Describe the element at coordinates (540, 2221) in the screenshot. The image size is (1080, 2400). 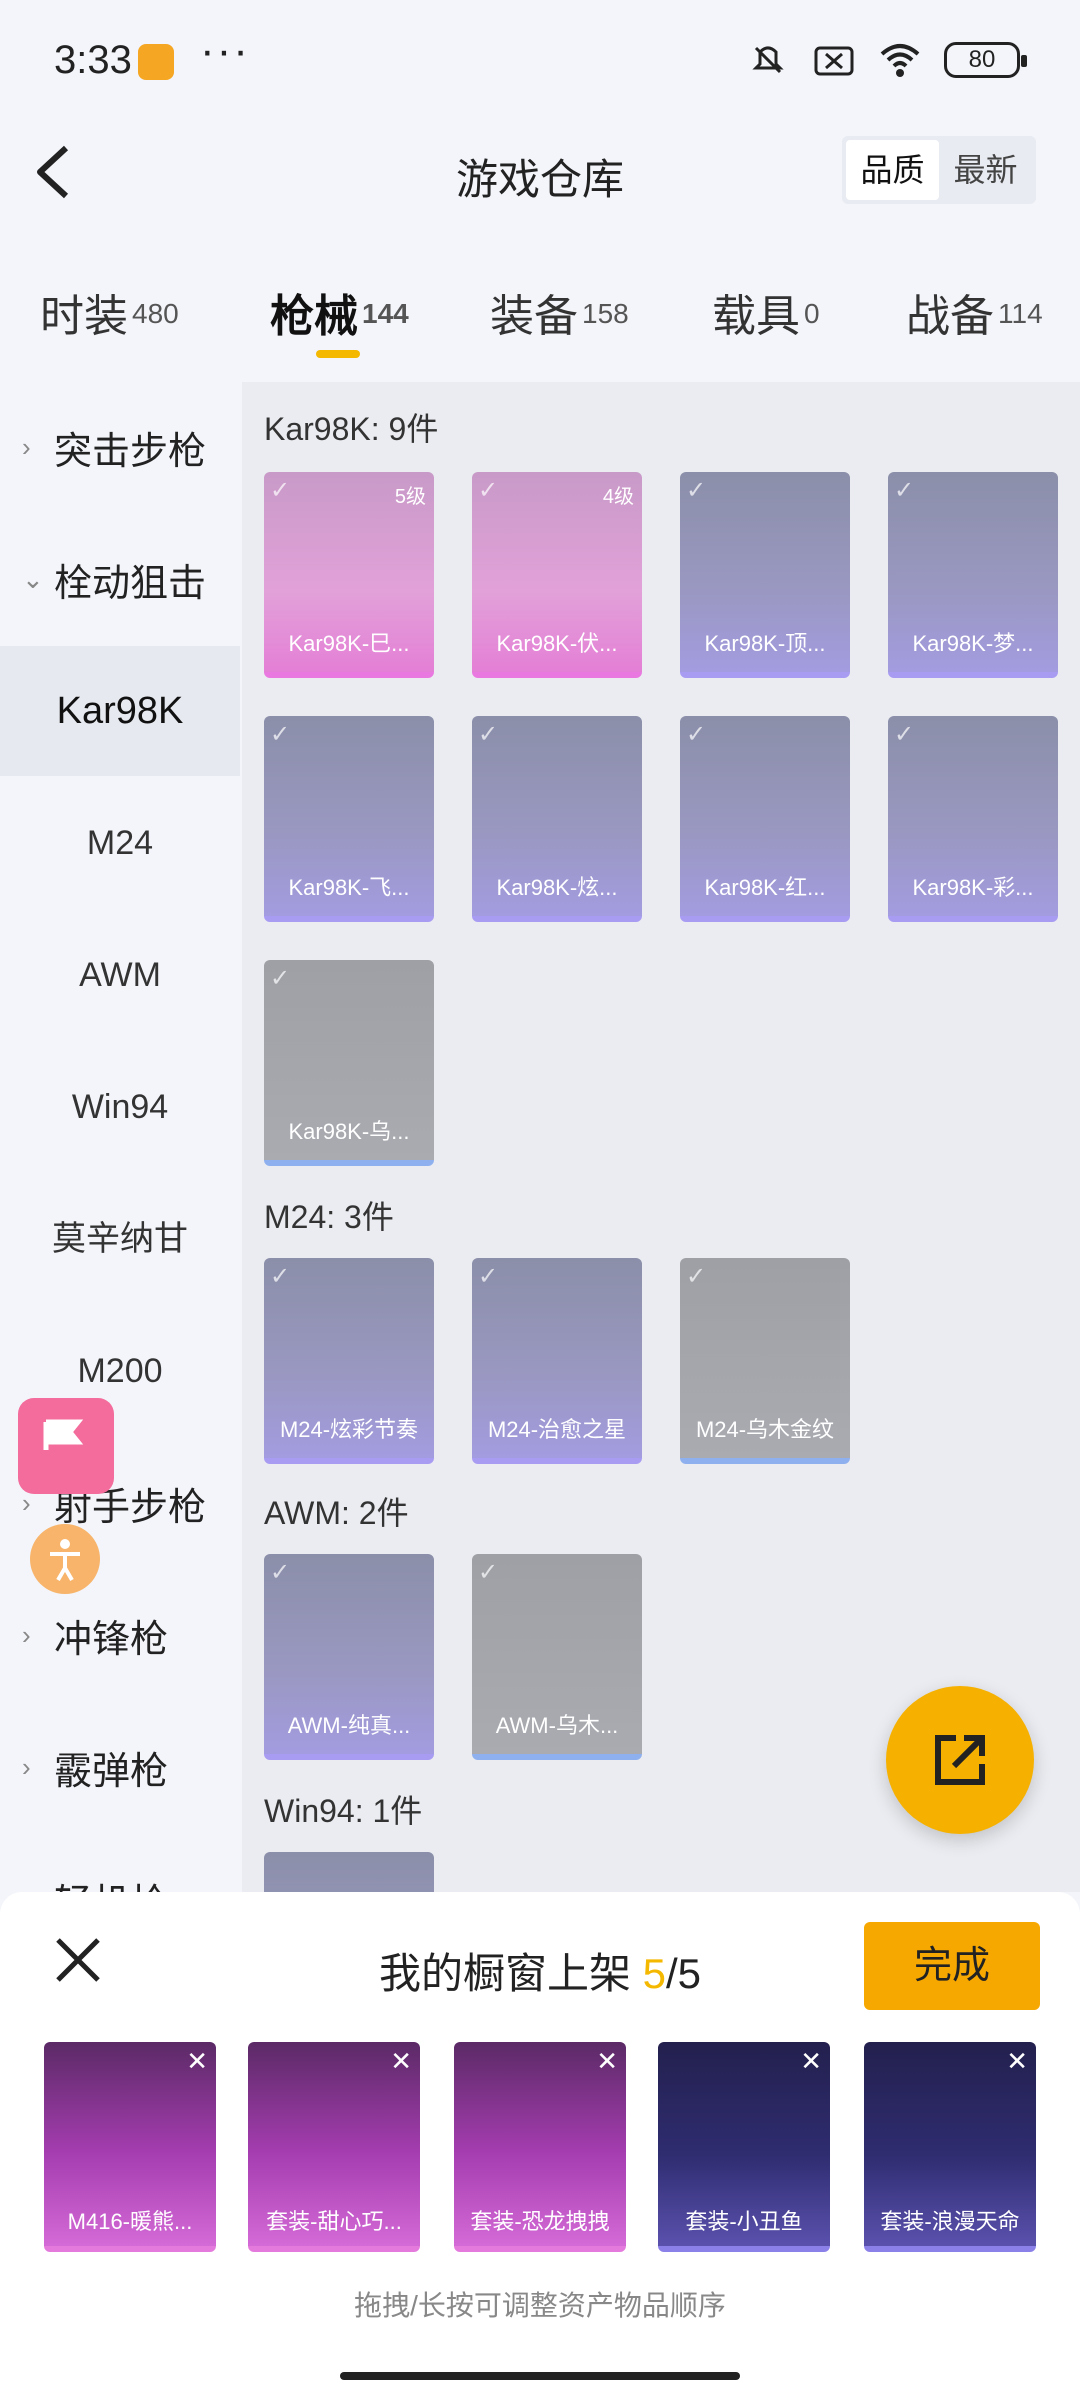
I see `item-name: 套装-恐龙拽拽` at that location.